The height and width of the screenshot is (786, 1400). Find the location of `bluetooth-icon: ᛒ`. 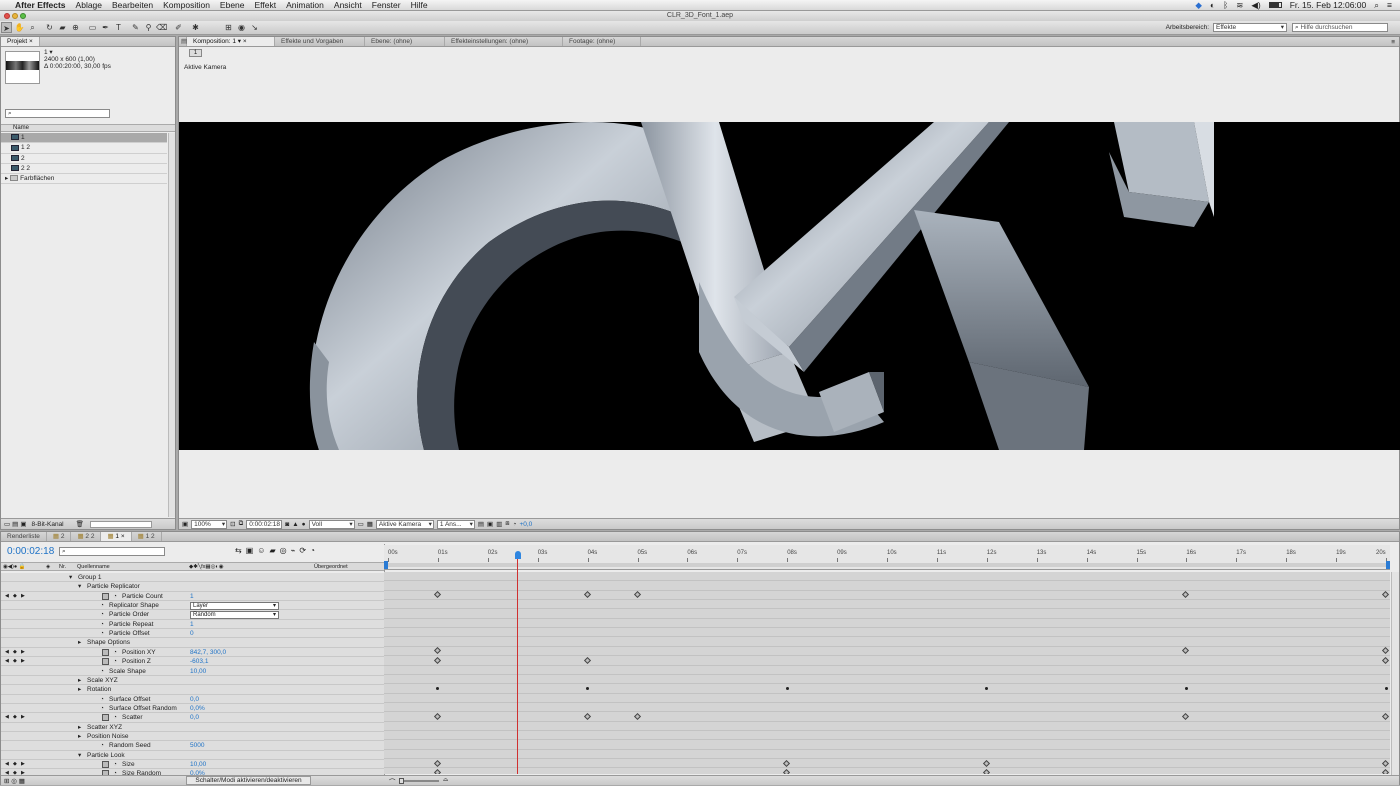

bluetooth-icon: ᛒ is located at coordinates (1225, 5).